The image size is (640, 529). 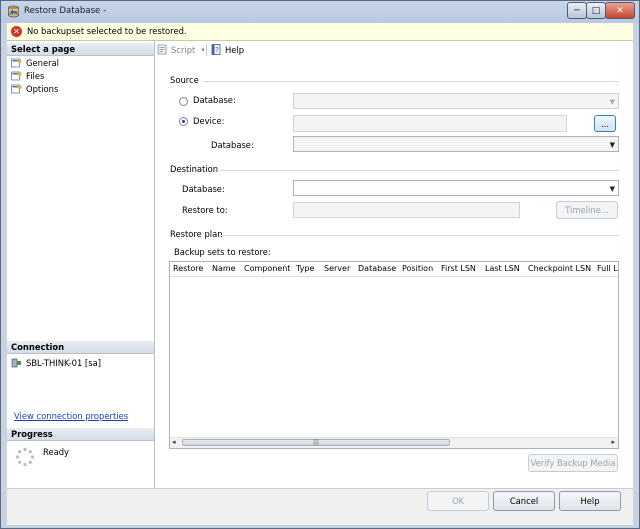 I want to click on connection-server: SBL-THINK-01 [sa], so click(x=56, y=363).